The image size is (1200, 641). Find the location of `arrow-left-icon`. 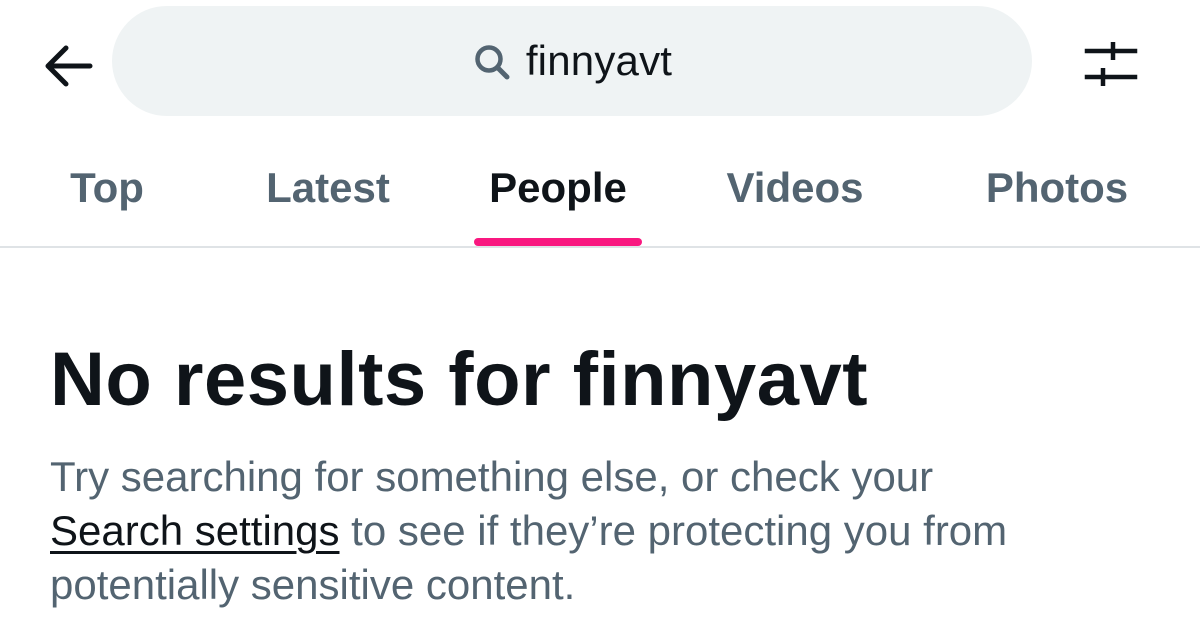

arrow-left-icon is located at coordinates (69, 66).